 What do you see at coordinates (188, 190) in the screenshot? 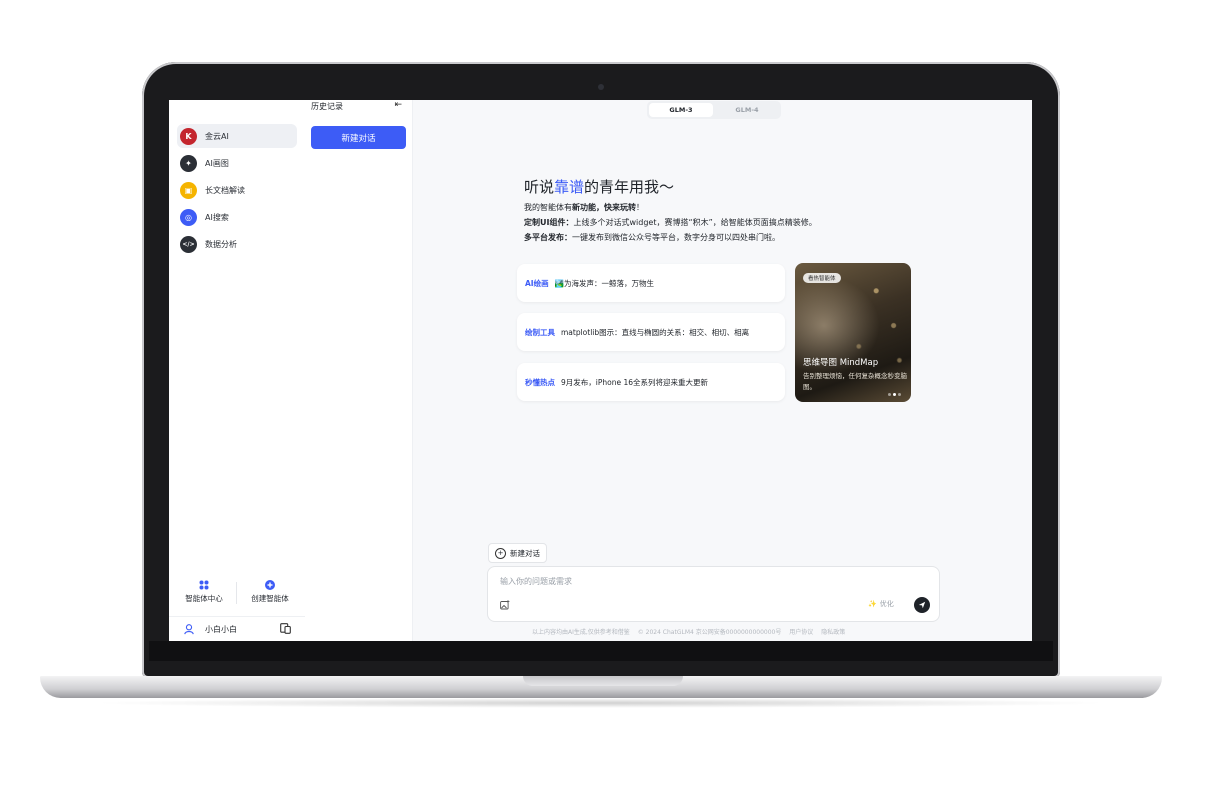
I see `document-read-icon: ▣` at bounding box center [188, 190].